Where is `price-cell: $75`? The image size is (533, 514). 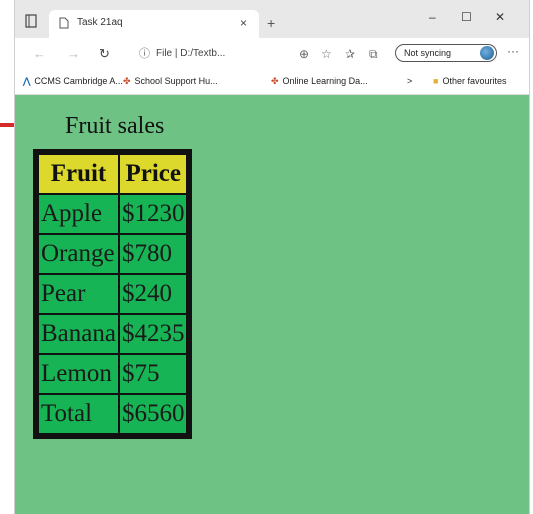
price-cell: $75 is located at coordinates (153, 374).